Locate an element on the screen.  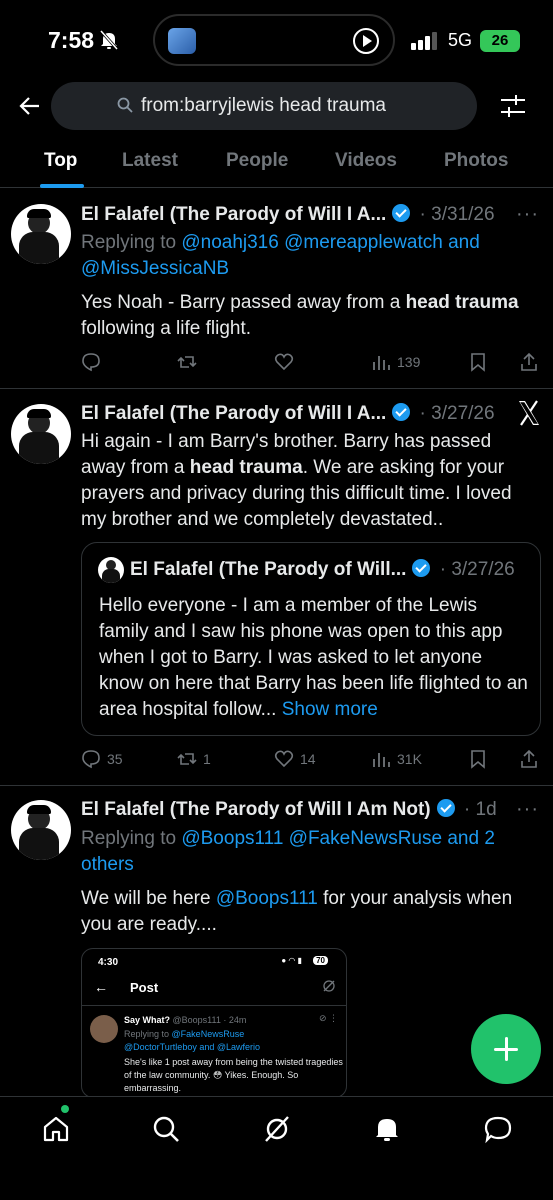
reply-button is located at coordinates (94, 362).